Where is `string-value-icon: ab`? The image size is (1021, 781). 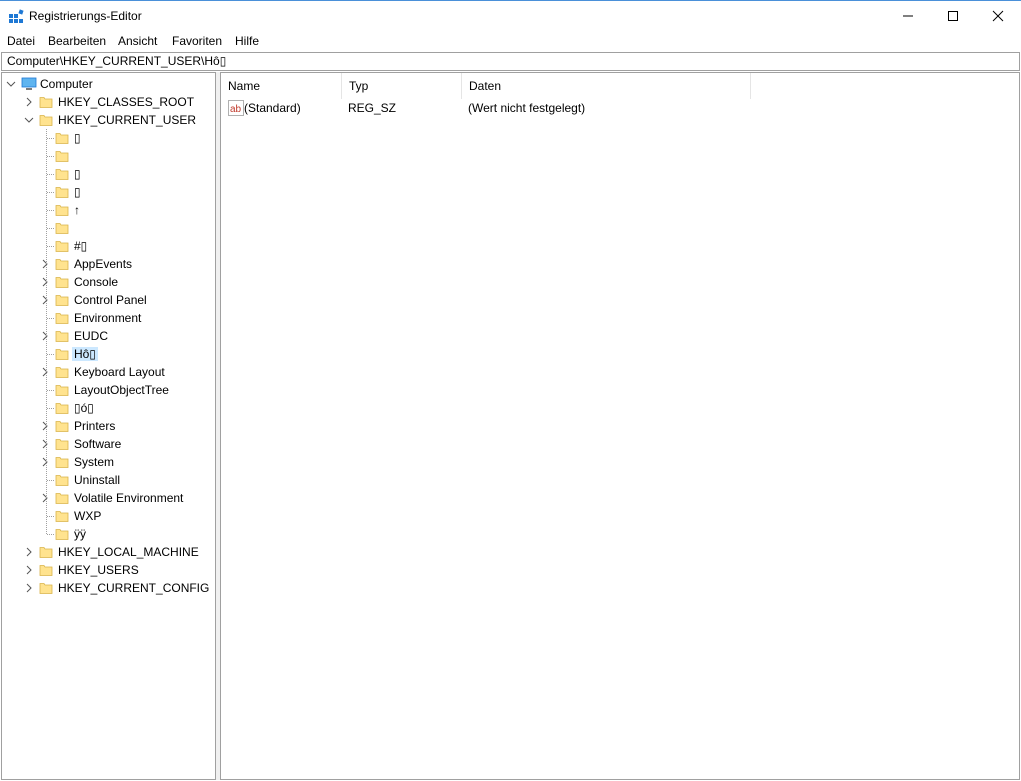 string-value-icon: ab is located at coordinates (236, 108).